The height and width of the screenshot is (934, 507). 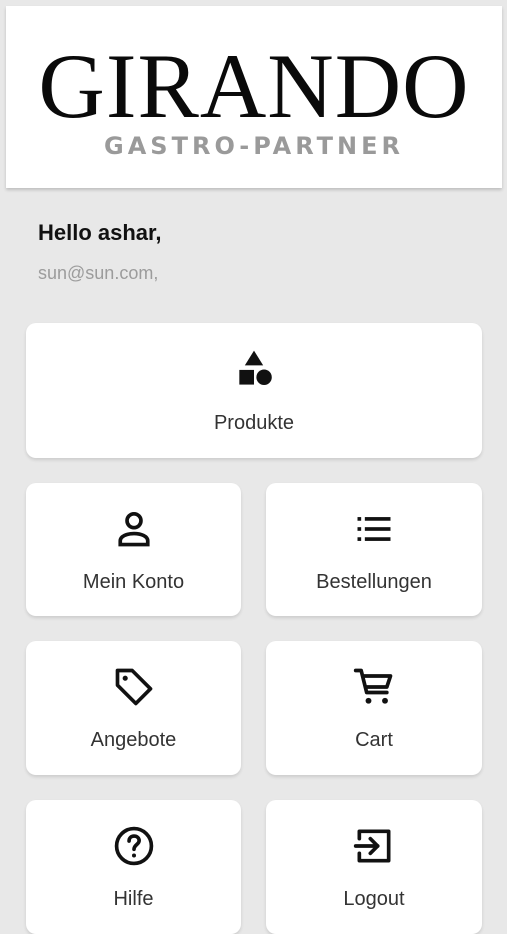 I want to click on cart-label: Cart, so click(x=374, y=740).